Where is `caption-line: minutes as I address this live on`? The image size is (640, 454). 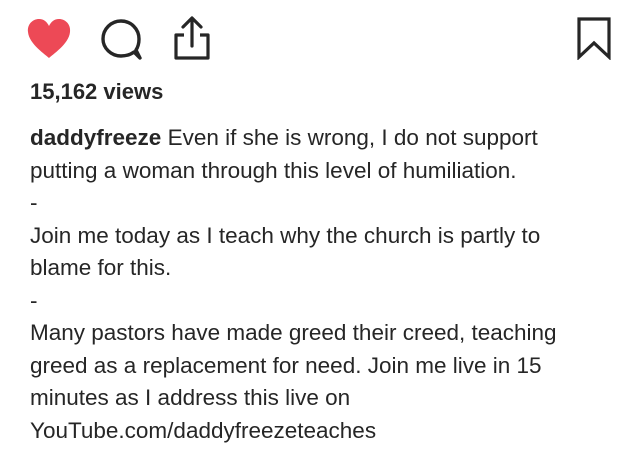 caption-line: minutes as I address this live on is located at coordinates (190, 397).